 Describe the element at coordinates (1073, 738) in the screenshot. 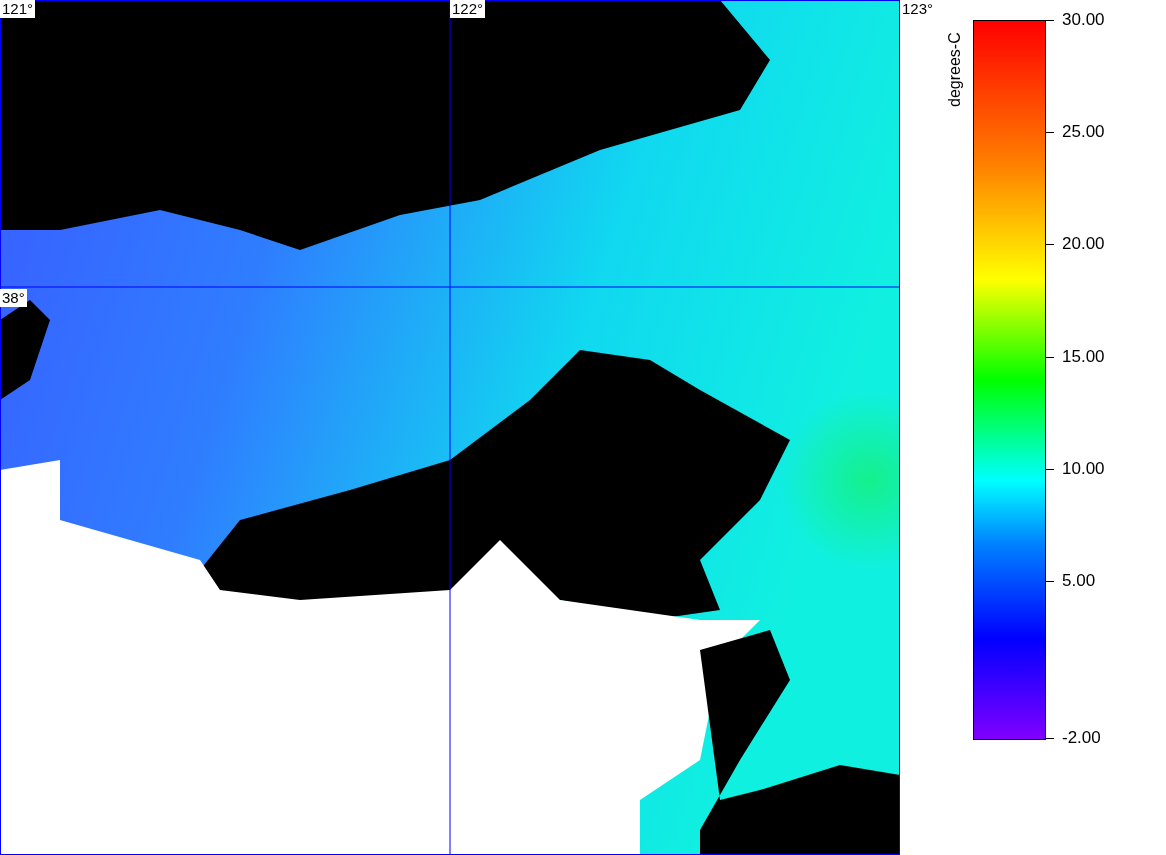

I see `colorbar-tick-label: -2.00` at that location.